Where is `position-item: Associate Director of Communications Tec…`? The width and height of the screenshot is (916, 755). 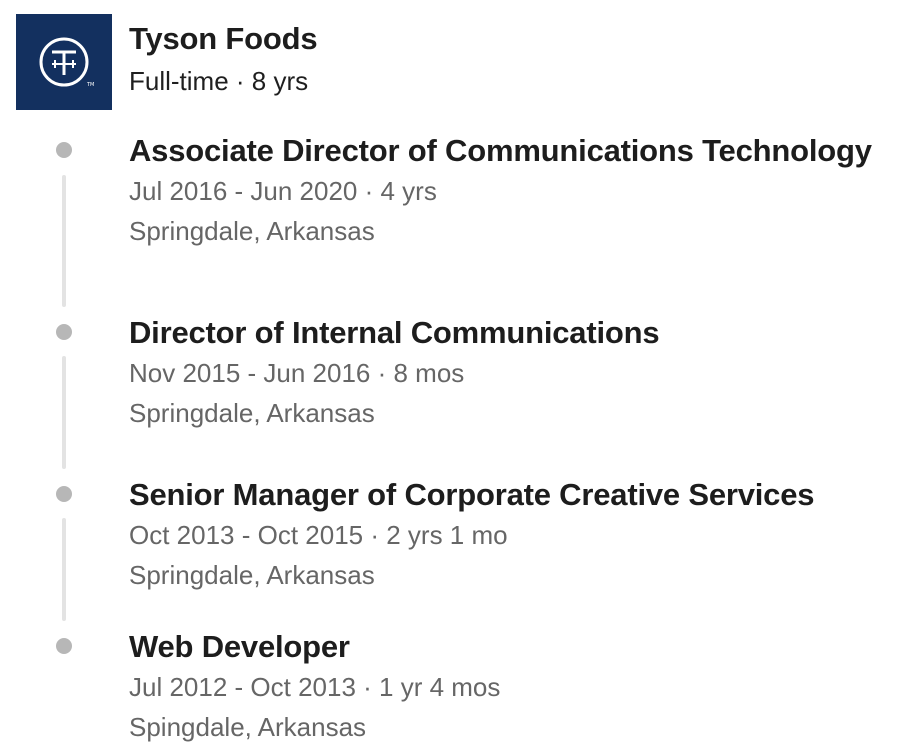
position-item: Associate Director of Communications Tec… is located at coordinates (500, 189).